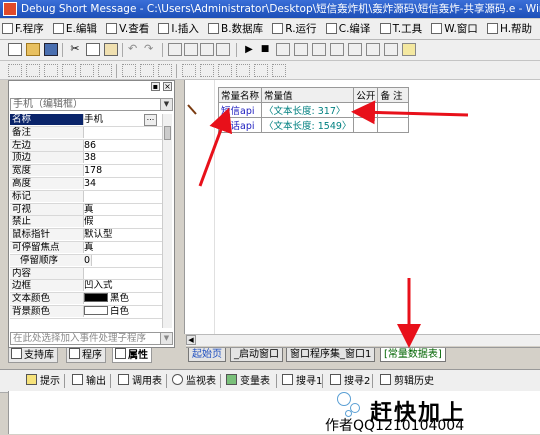 The height and width of the screenshot is (435, 540). Describe the element at coordinates (89, 146) in the screenshot. I see `property-row-left: 左边 86` at that location.